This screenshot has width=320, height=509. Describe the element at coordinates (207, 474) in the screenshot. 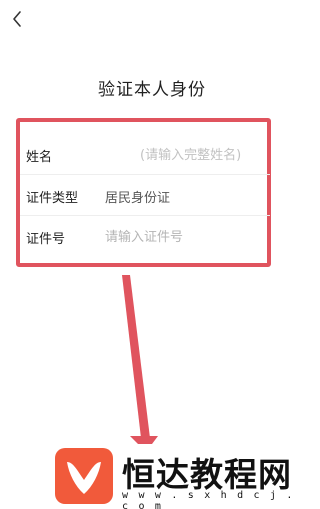

I see `watermark-name: 恒达教程网` at that location.